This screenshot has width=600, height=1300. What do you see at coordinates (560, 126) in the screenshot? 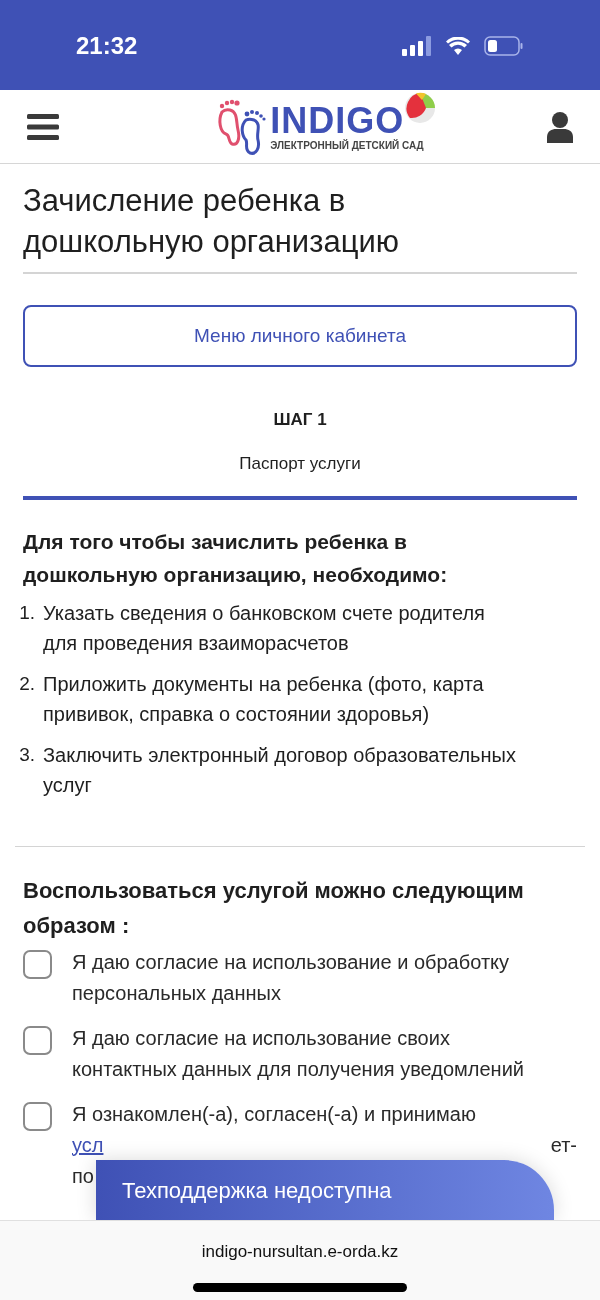
I see `user-icon` at bounding box center [560, 126].